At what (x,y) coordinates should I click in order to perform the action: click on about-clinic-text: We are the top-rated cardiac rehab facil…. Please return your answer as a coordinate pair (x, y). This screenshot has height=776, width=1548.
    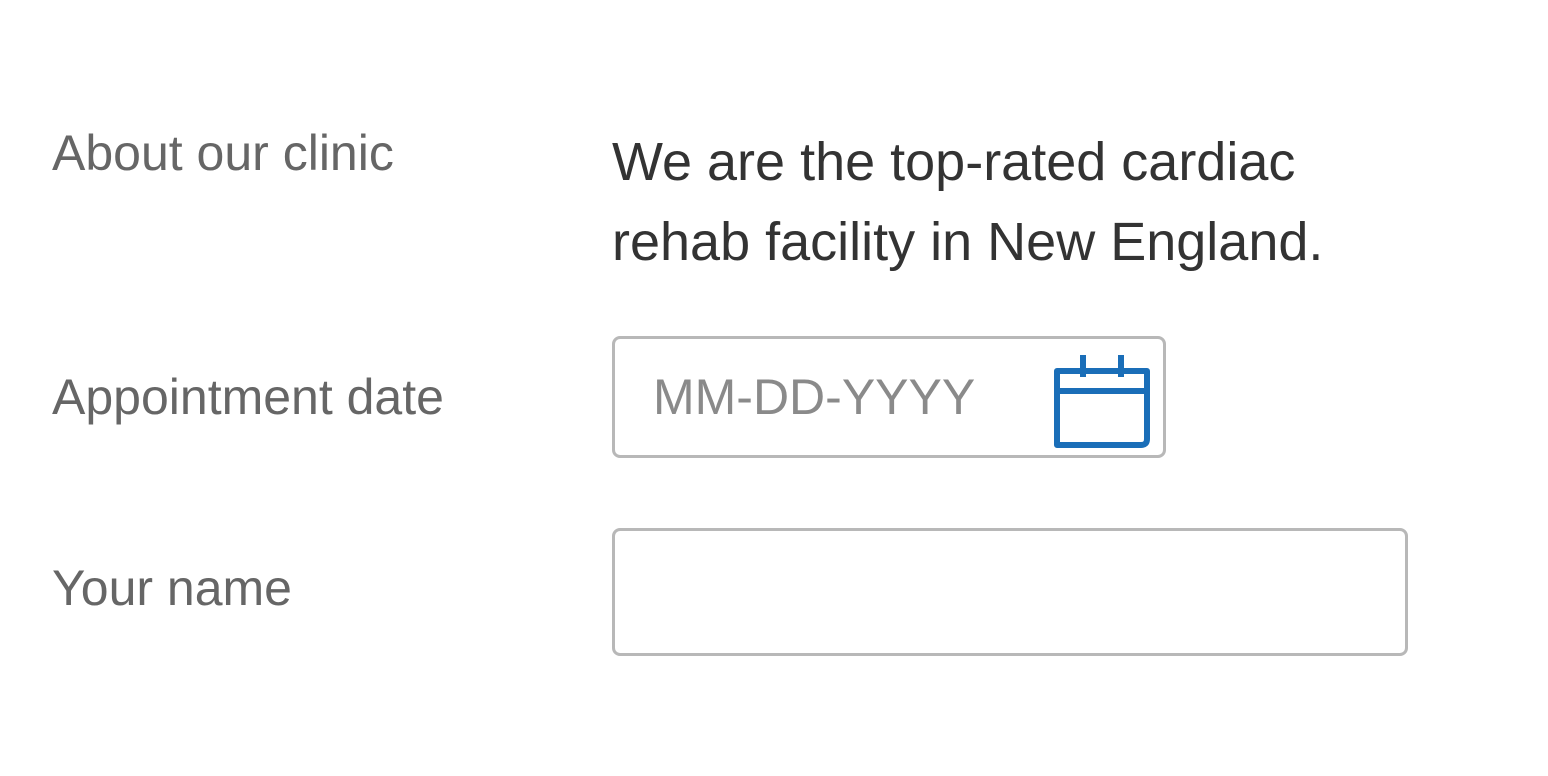
    Looking at the image, I should click on (1062, 202).